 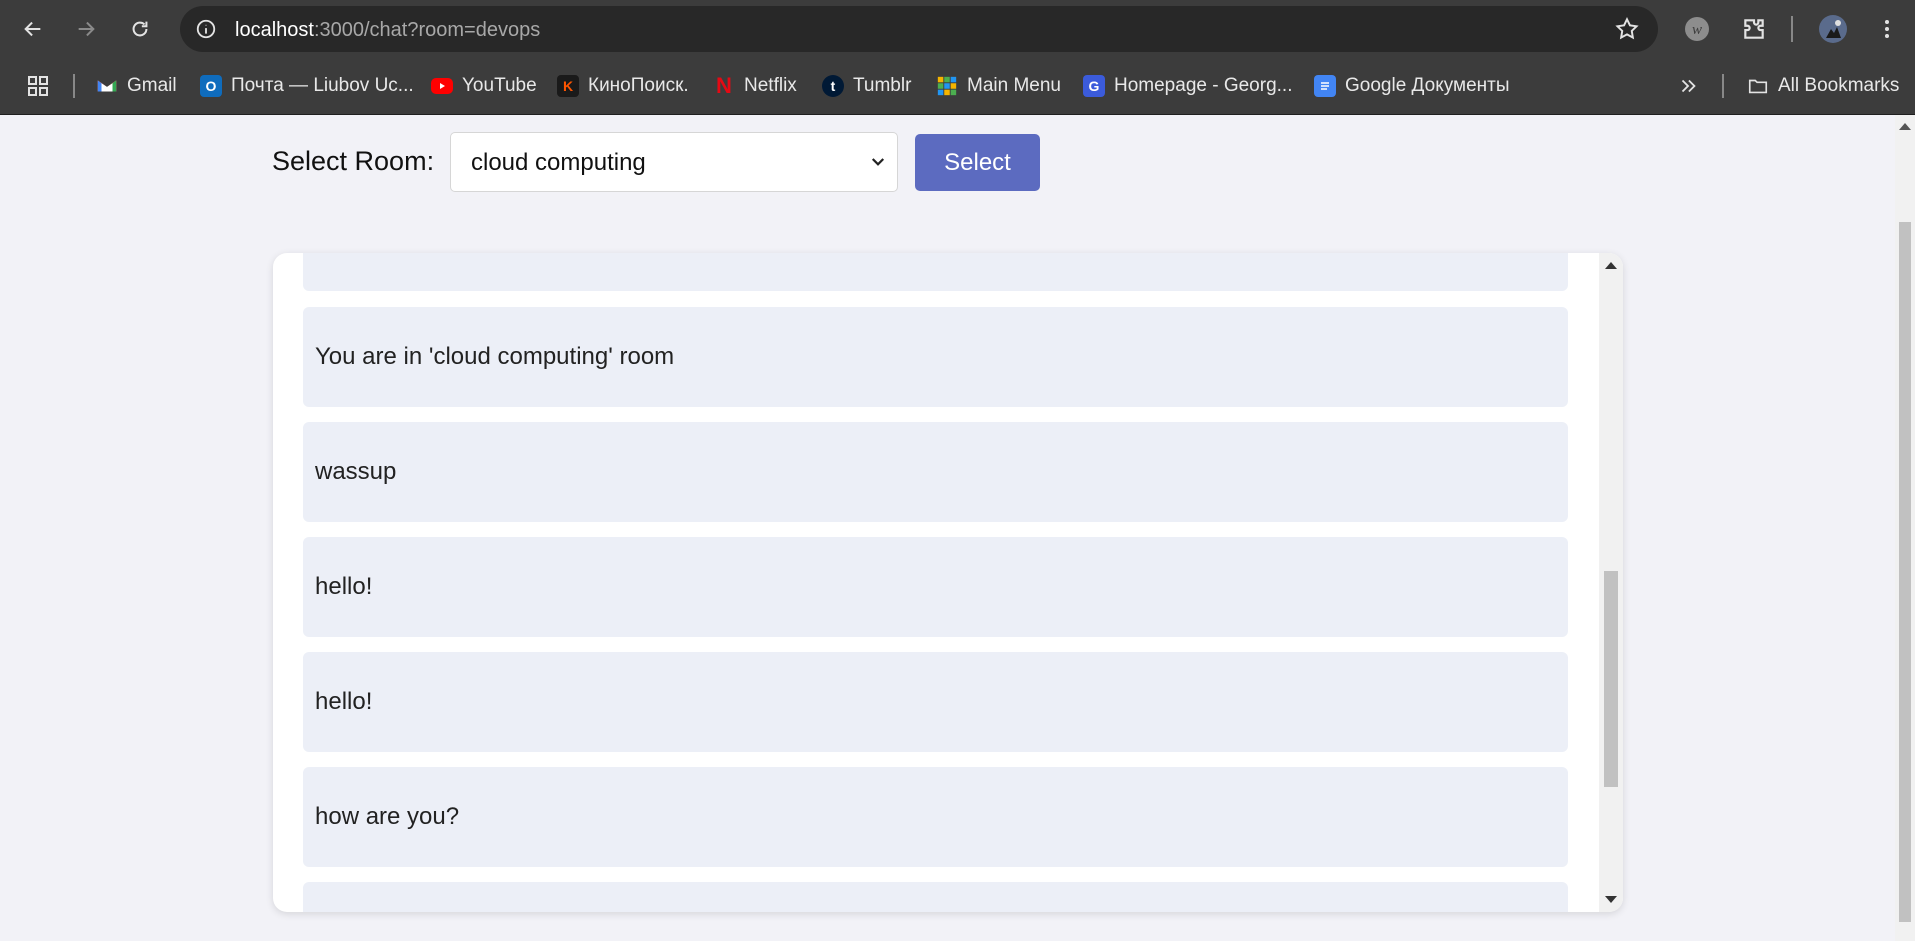 I want to click on bookmark-youtube: YouTube, so click(x=484, y=86).